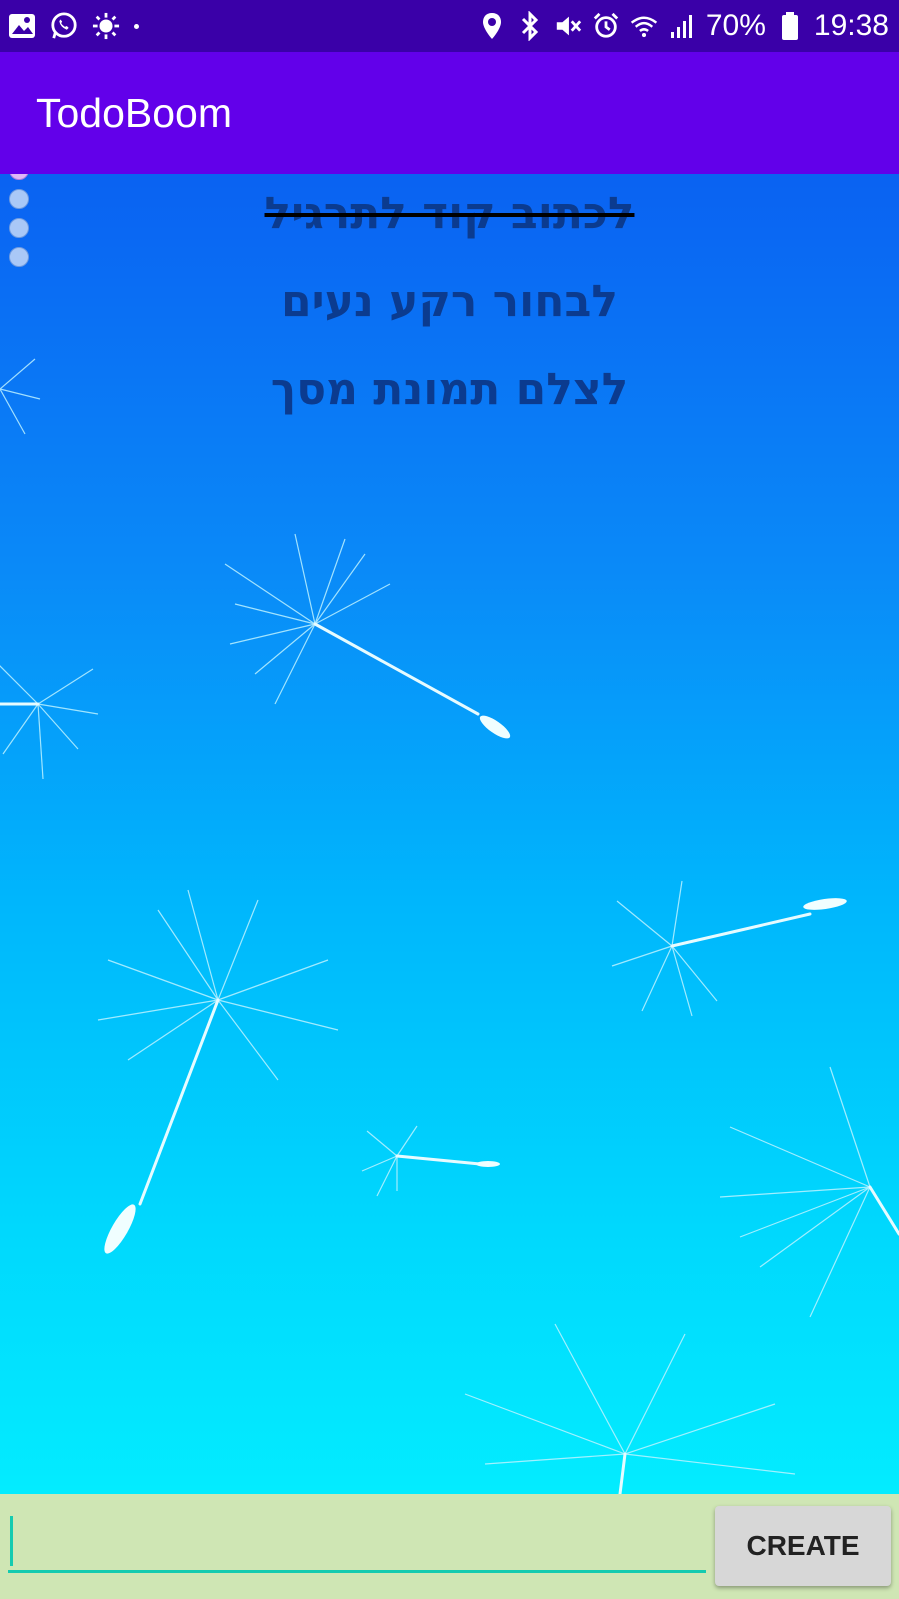 This screenshot has width=899, height=1599. I want to click on battery-icon, so click(790, 26).